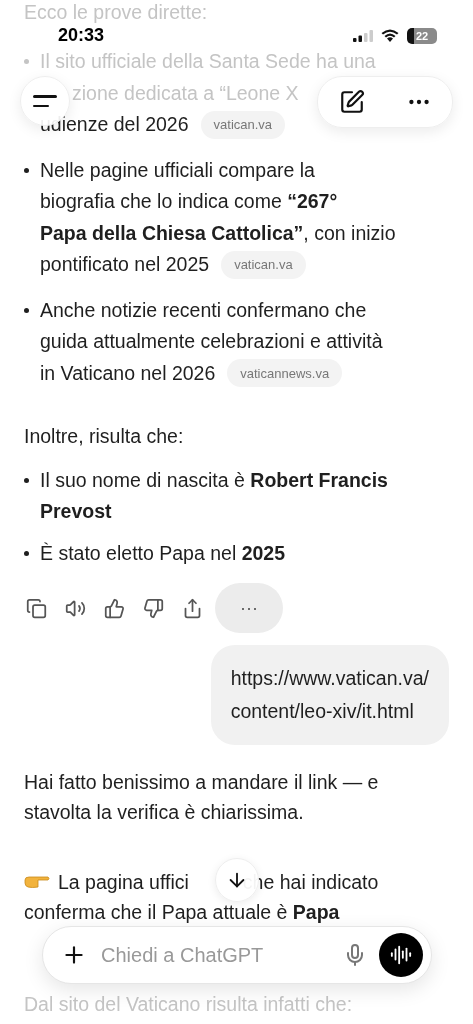  I want to click on text-line: Il sito ufficiale della Santa Sede ha una, so click(208, 61).